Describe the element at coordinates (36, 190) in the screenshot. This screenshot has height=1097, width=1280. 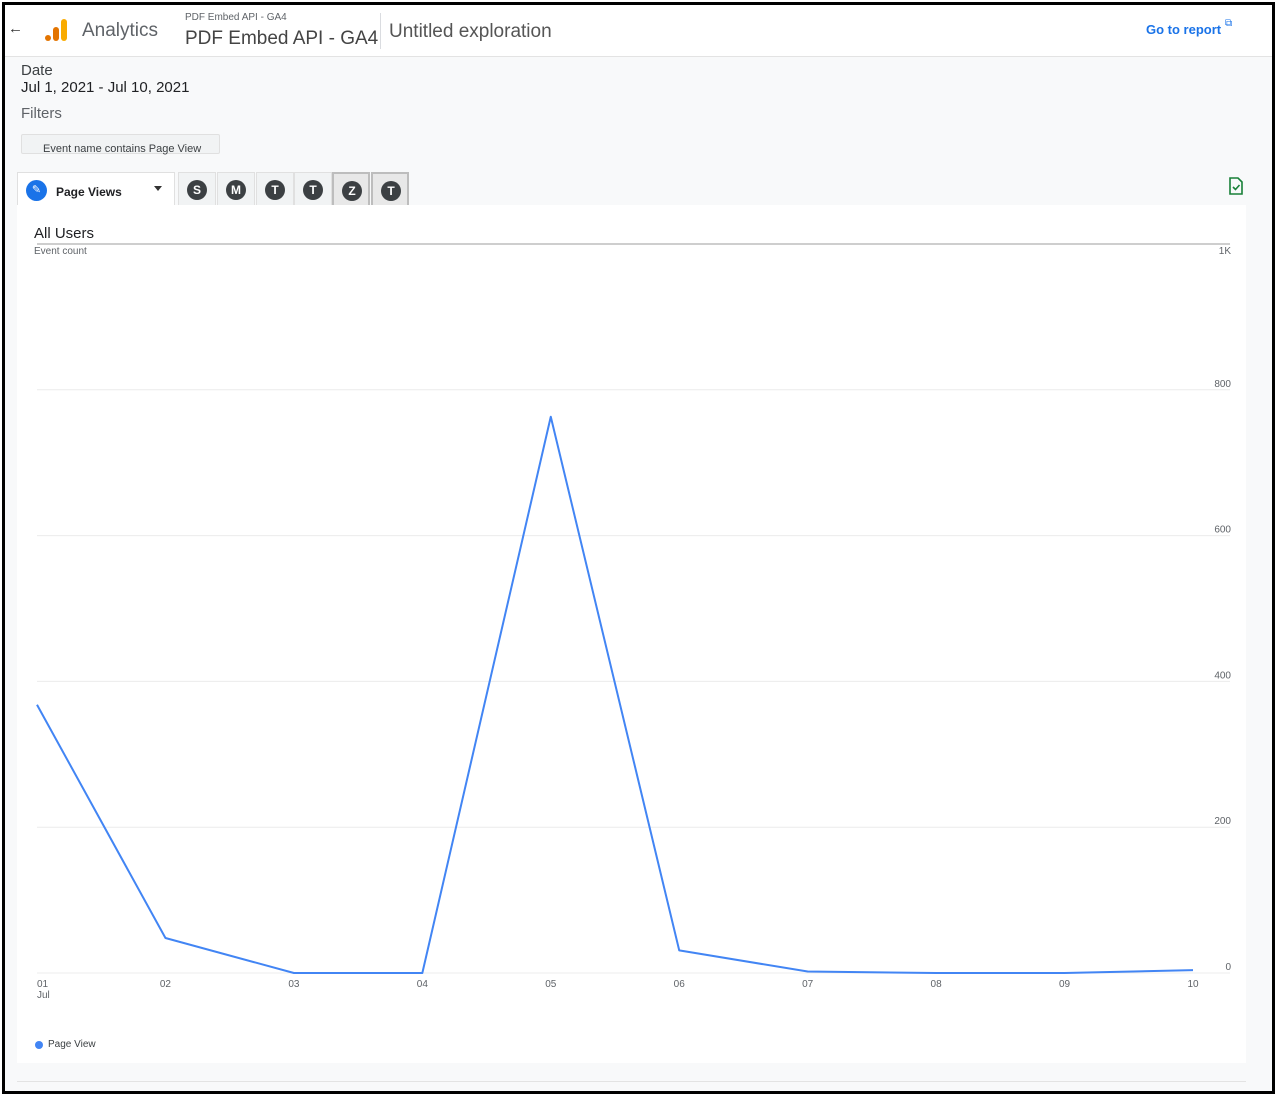
I see `pencil-icon: ✎` at that location.